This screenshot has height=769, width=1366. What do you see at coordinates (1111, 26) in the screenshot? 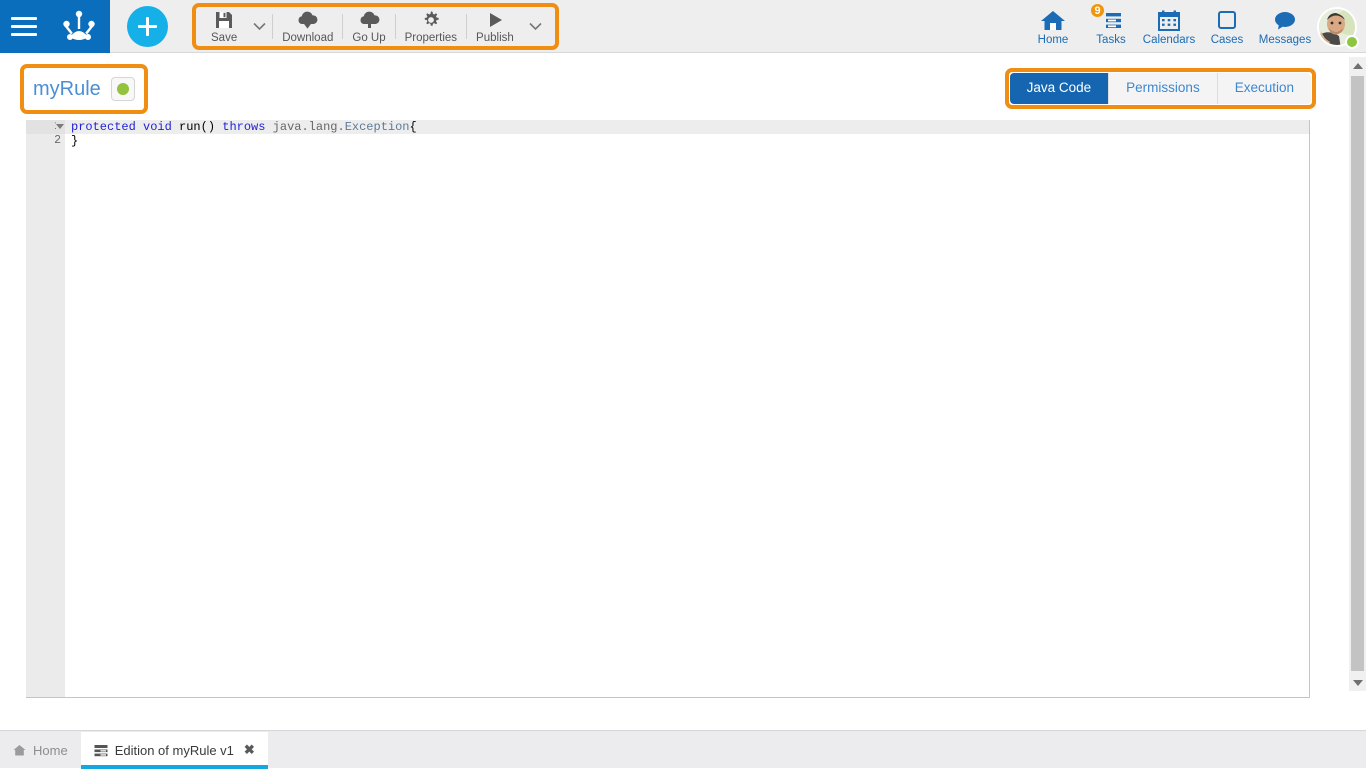
I see `nav-item-tasks: 9 Tasks` at bounding box center [1111, 26].